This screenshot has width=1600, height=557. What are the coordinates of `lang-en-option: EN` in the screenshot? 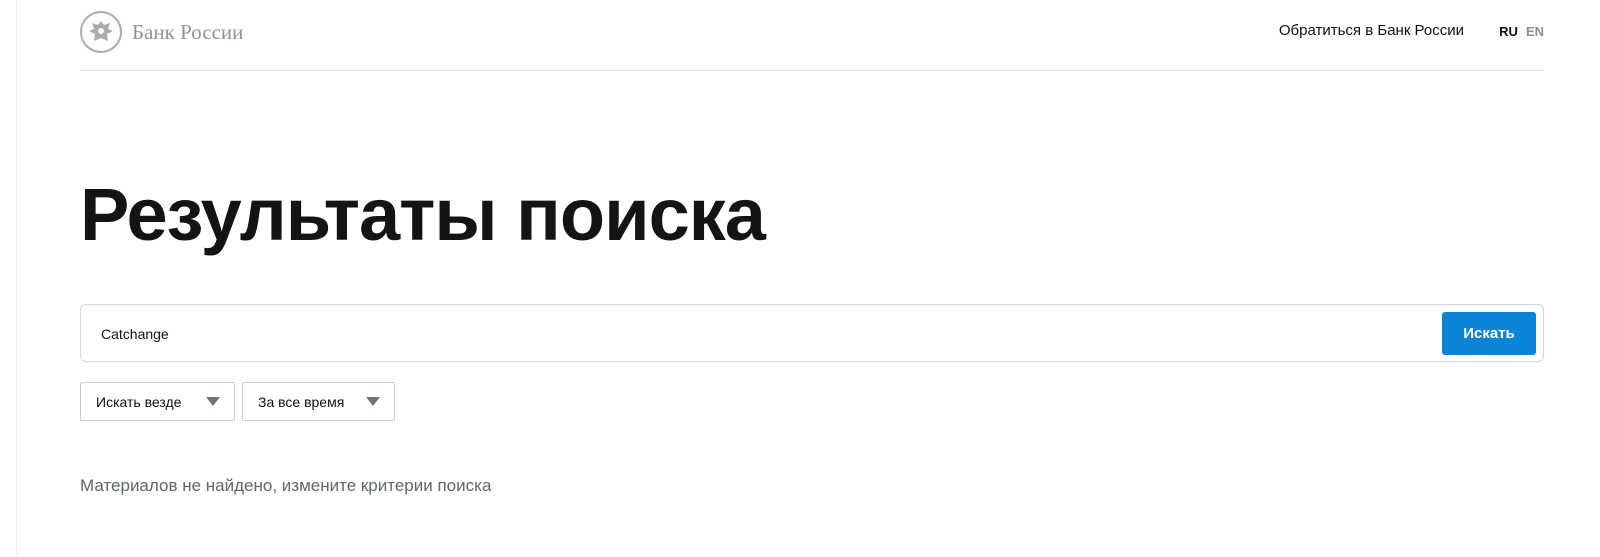 It's located at (1535, 31).